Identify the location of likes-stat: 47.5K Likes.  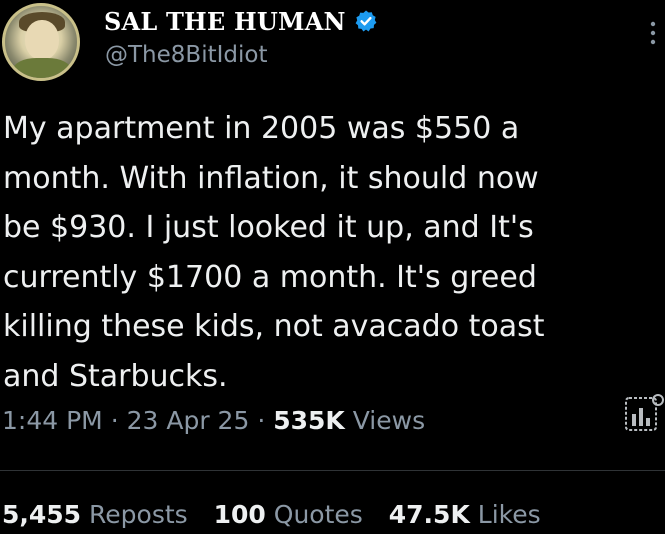
(465, 514).